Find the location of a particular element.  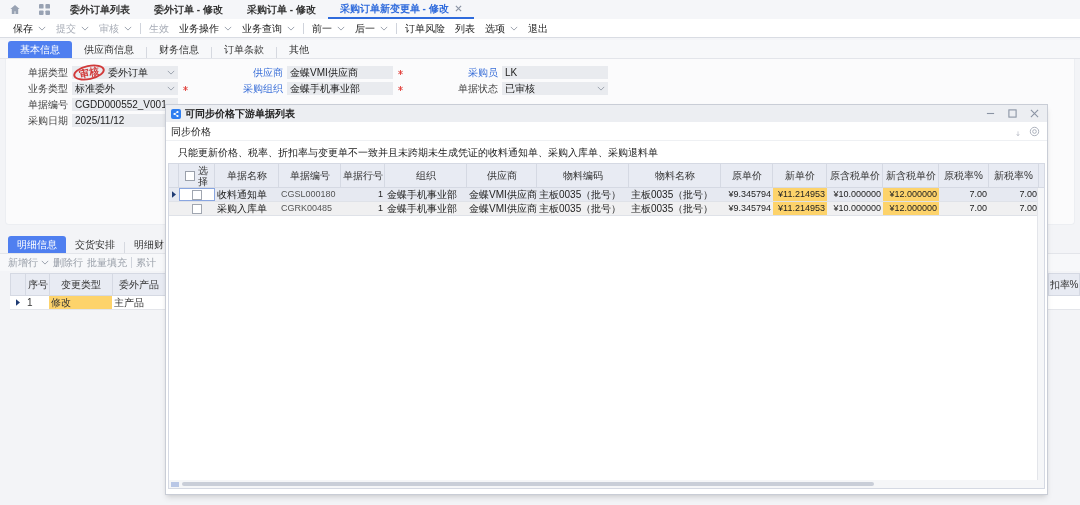

toolbar-button: 列表 is located at coordinates (465, 28).